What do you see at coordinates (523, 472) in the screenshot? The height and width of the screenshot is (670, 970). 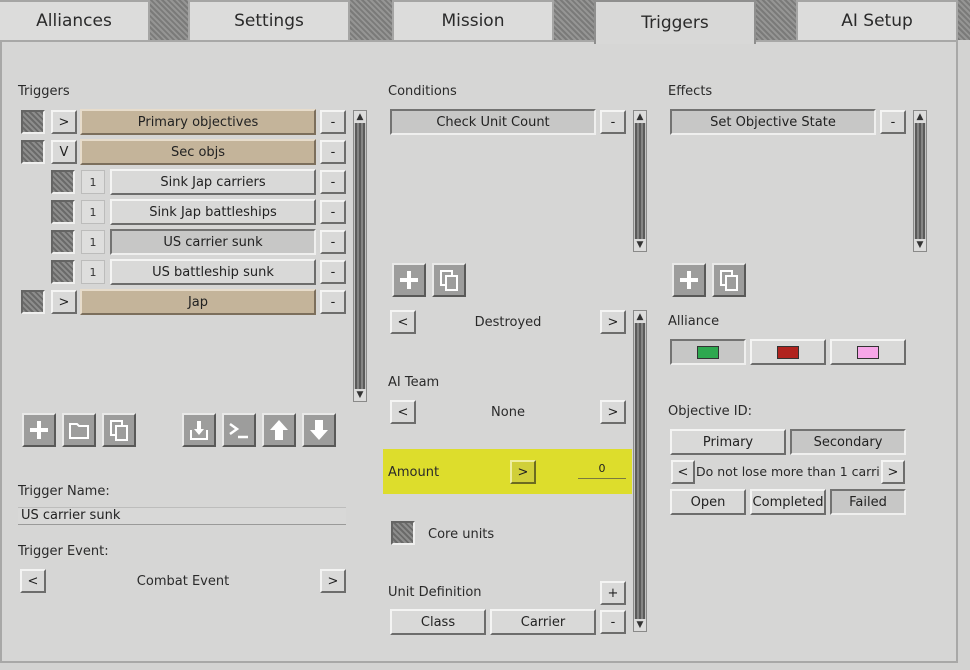 I see `amount-toggle-button: >` at bounding box center [523, 472].